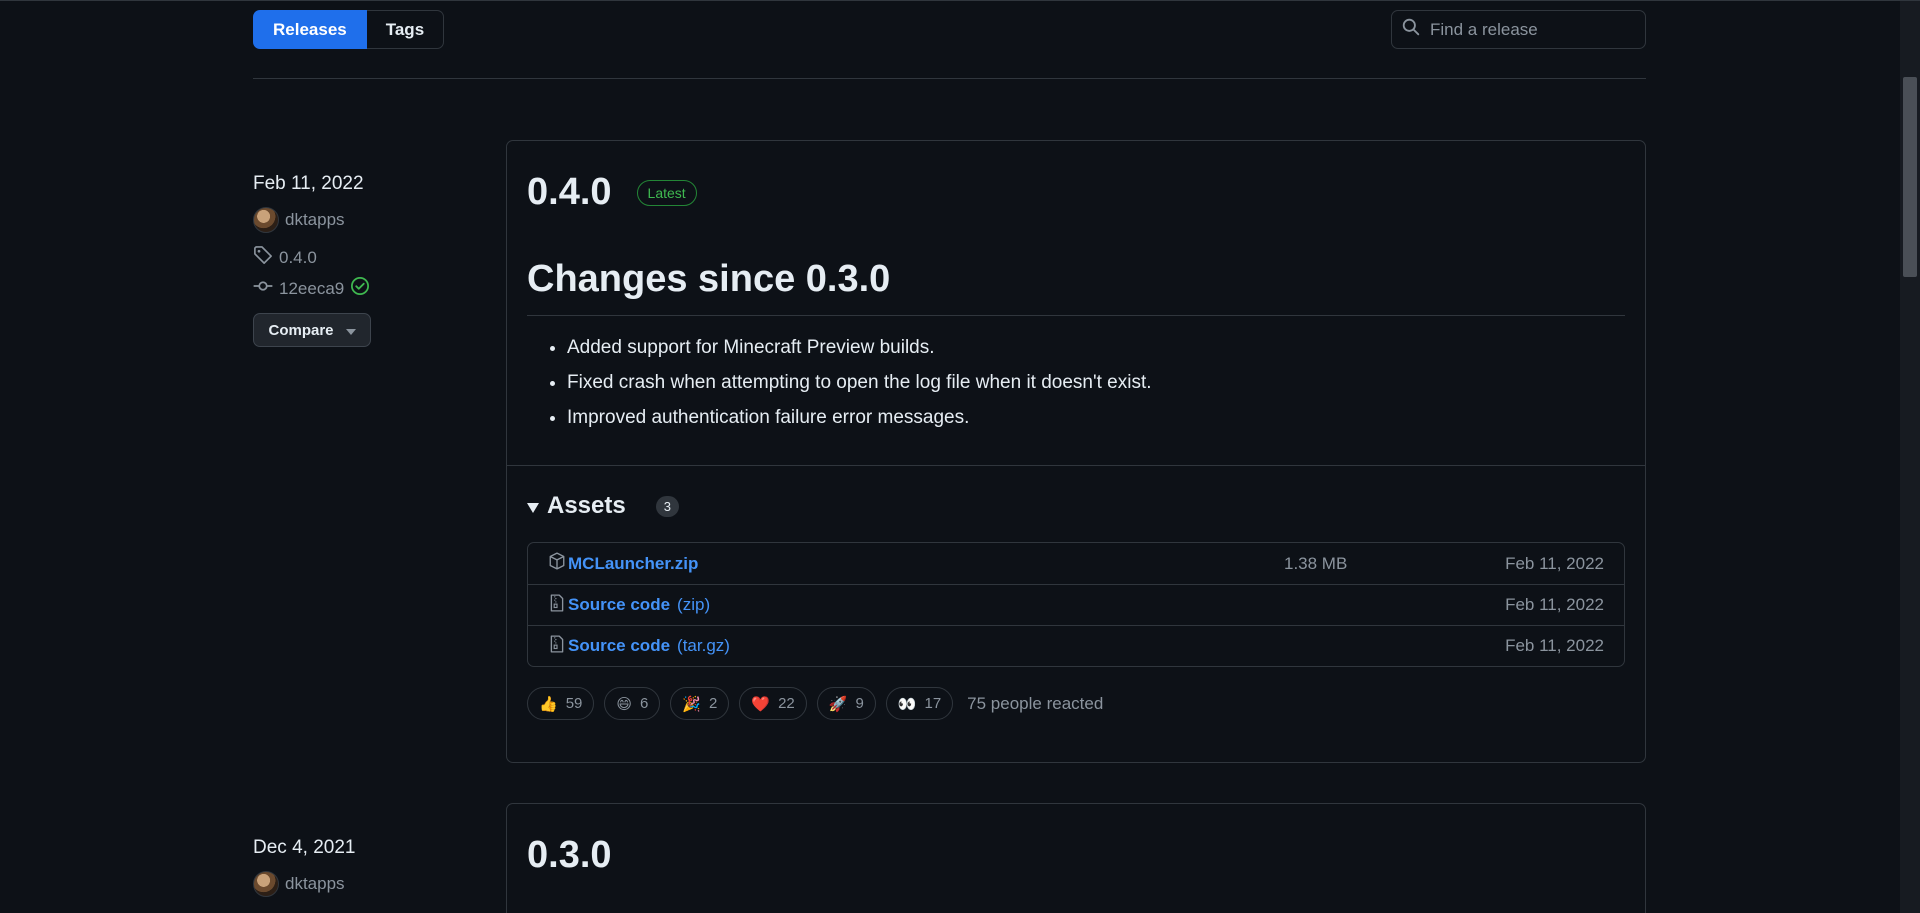 Image resolution: width=1920 pixels, height=913 pixels. What do you see at coordinates (692, 704) in the screenshot?
I see `hooray-icon: 🎉` at bounding box center [692, 704].